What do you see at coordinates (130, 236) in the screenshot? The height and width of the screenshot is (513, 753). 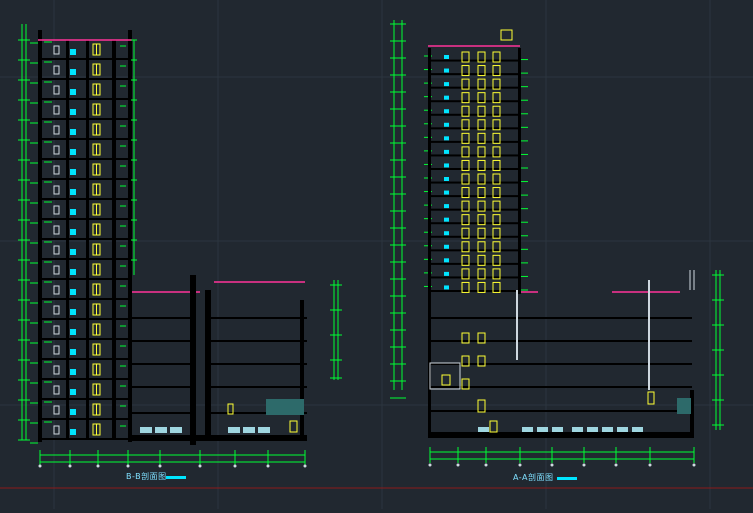 I see `tower-wall-right` at bounding box center [130, 236].